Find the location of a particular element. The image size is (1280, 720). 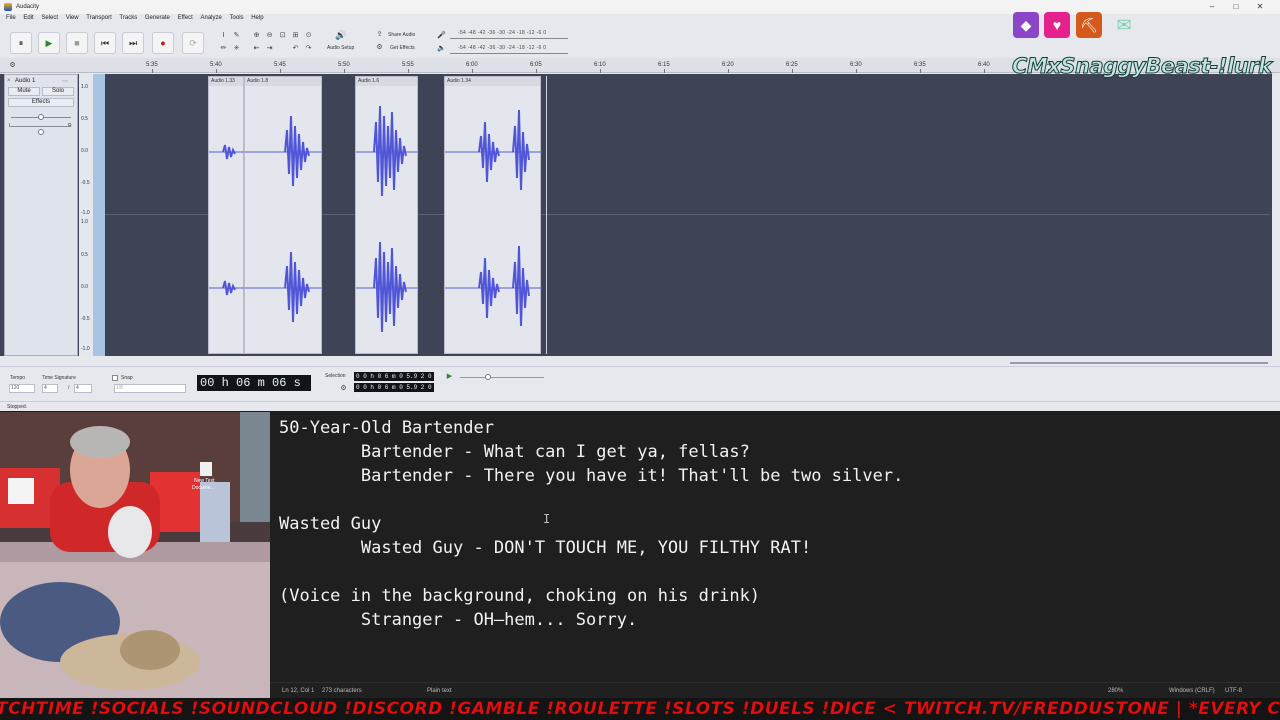

record-meter-scale: -54 -48 -42 -36 -30 -24 -18 -12 -6 0 is located at coordinates (502, 33).